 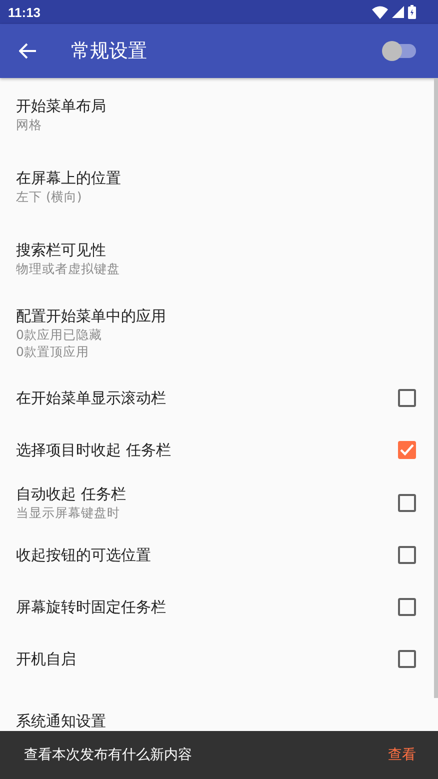 I want to click on setting-item: 配置开始菜单中的应用 0款应用已隐藏 0款置顶应用, so click(x=219, y=333).